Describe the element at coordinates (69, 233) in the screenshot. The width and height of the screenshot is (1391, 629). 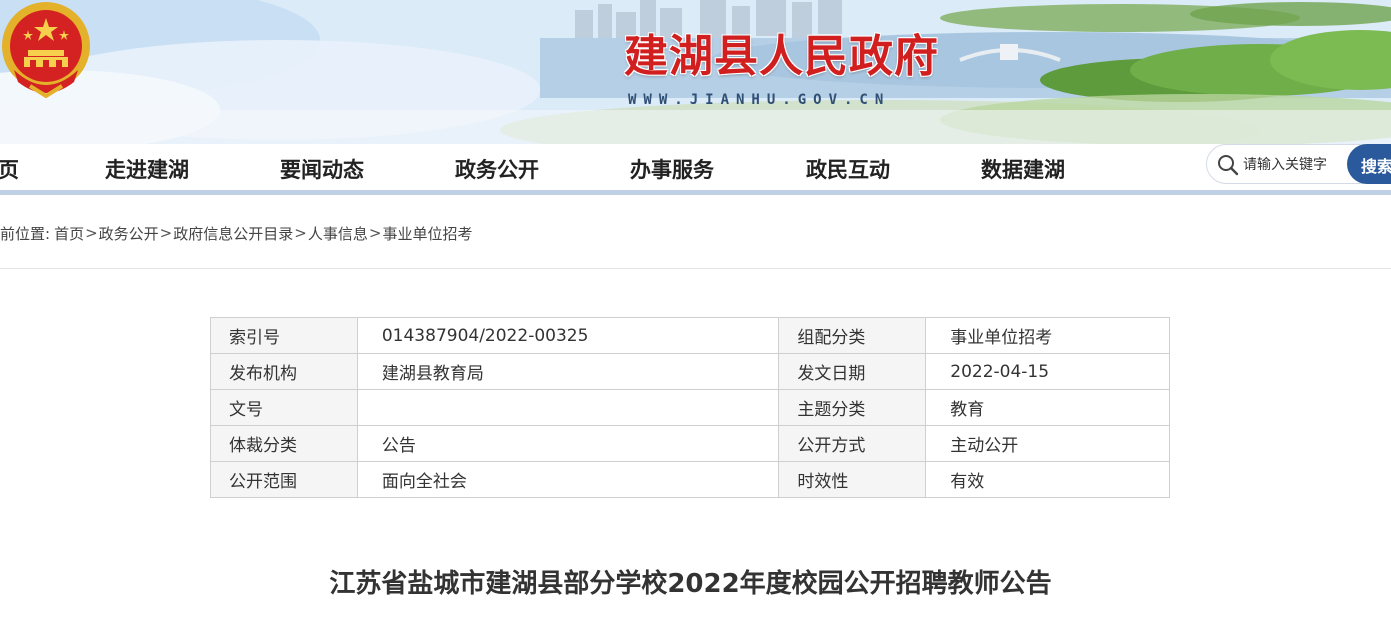
I see `breadcrumb-item-home: 首页` at that location.